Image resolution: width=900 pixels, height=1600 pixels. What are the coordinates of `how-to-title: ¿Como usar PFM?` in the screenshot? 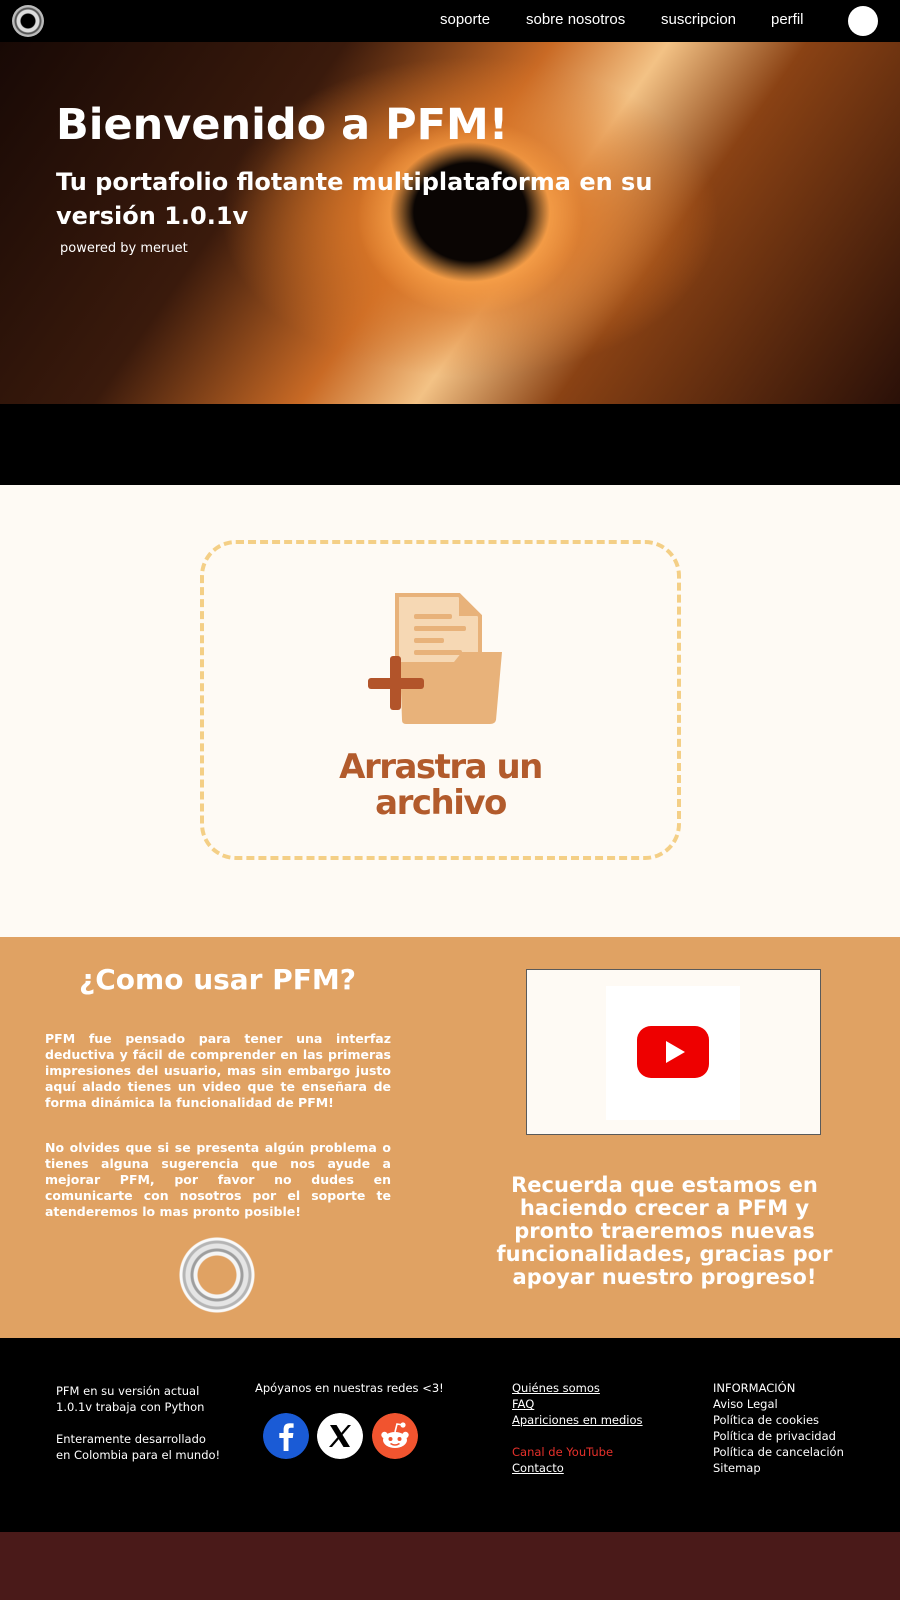 It's located at (217, 979).